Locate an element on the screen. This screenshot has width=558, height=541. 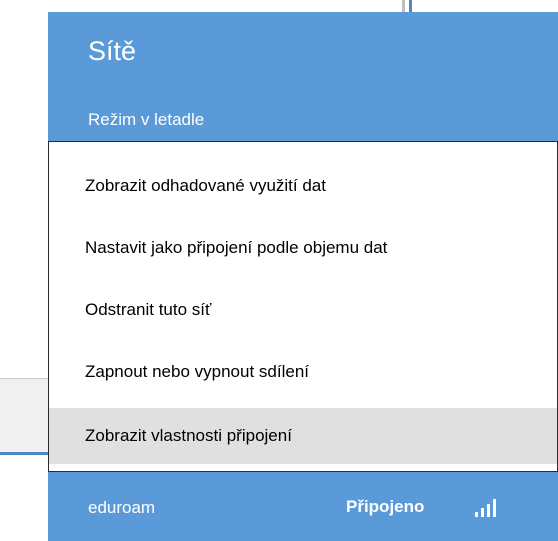
background-window is located at coordinates (24, 228).